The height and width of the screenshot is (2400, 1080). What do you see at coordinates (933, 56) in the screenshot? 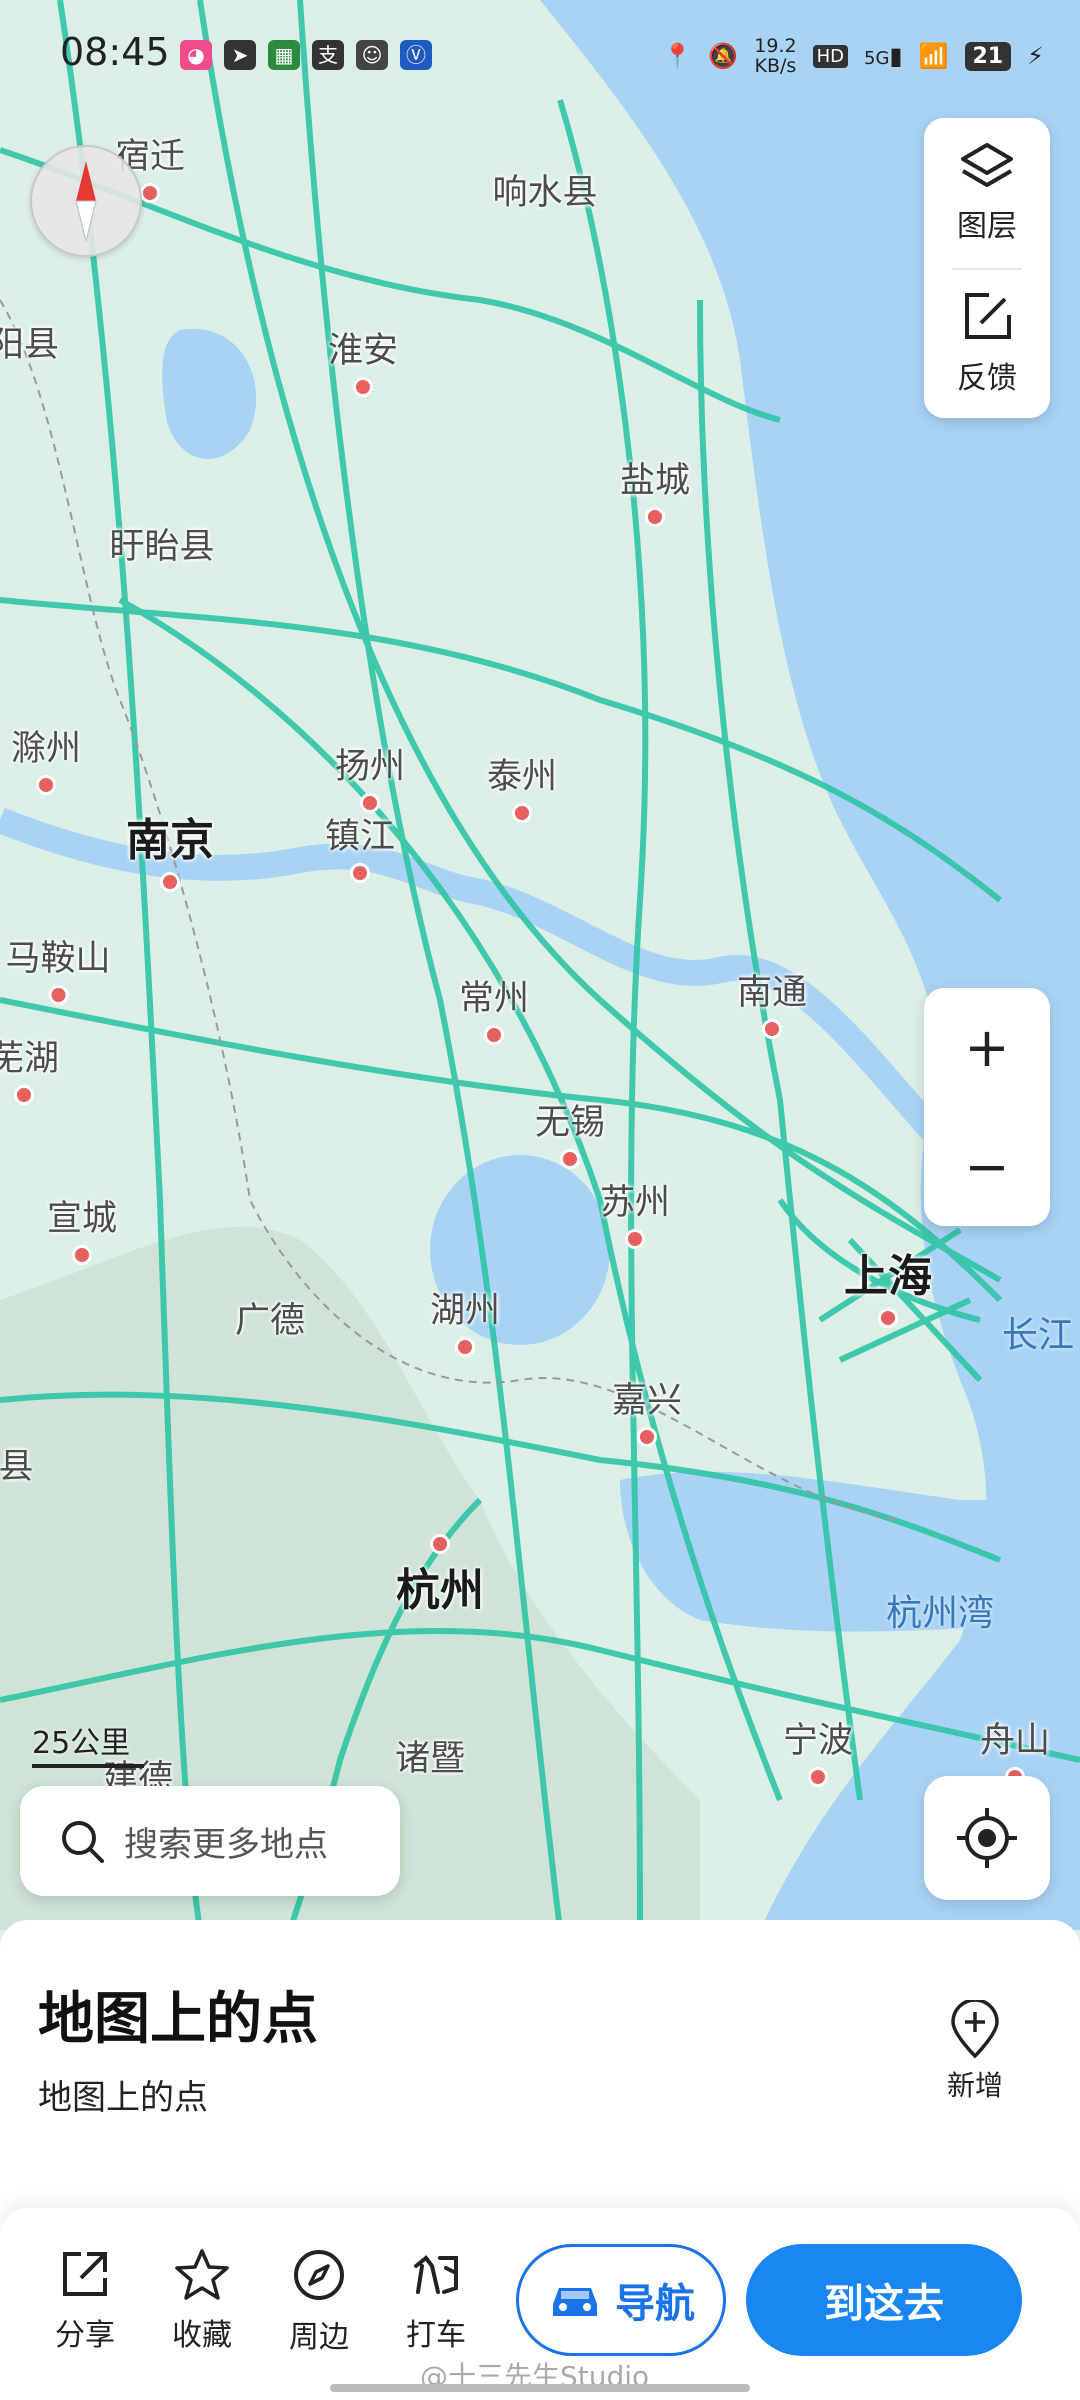
I see `wifi-icon: 📶` at bounding box center [933, 56].